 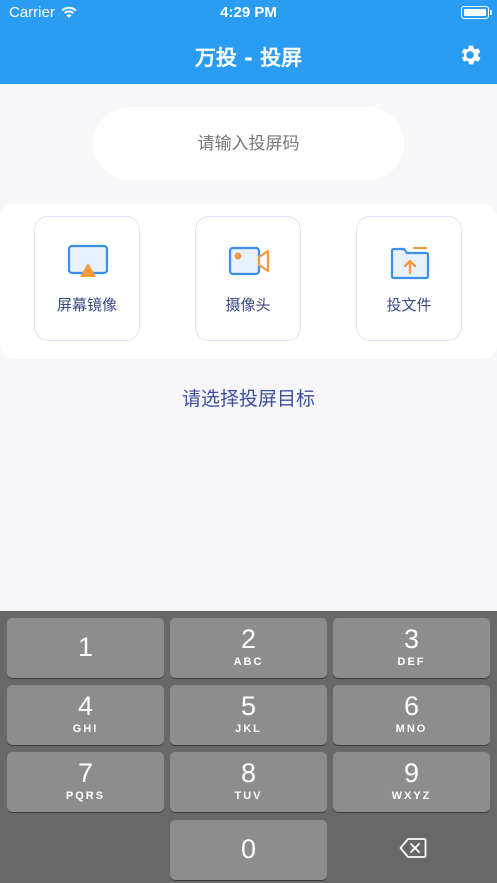 I want to click on key-letters: GHI, so click(x=85, y=729).